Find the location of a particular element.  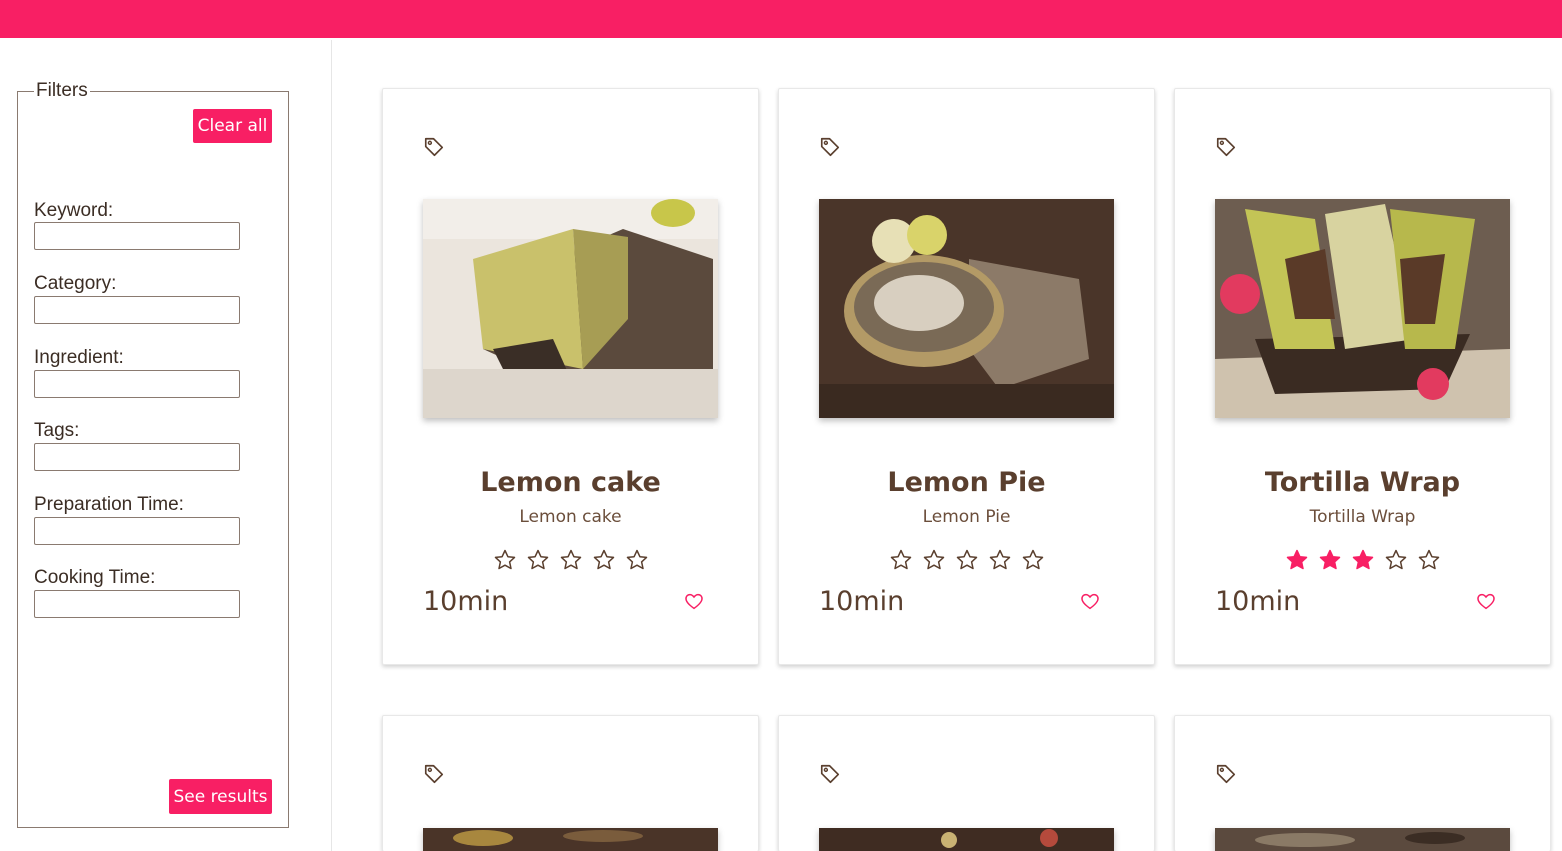

top-app-bar is located at coordinates (781, 19).